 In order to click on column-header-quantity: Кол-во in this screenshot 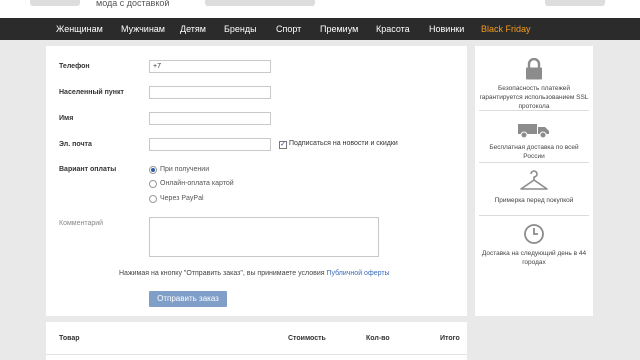, I will do `click(378, 338)`.